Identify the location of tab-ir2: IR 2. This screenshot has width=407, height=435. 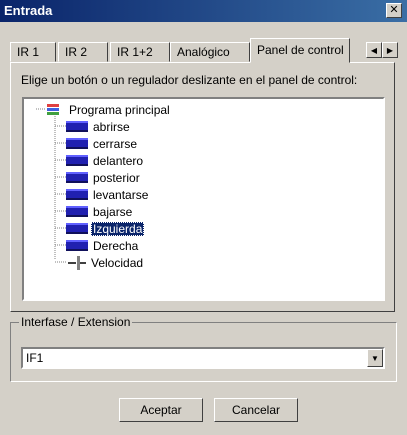
(83, 52).